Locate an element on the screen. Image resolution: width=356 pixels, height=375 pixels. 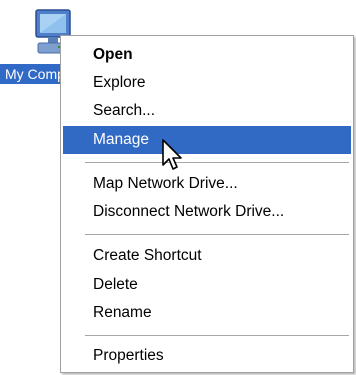
menu-item-open: Open is located at coordinates (207, 55).